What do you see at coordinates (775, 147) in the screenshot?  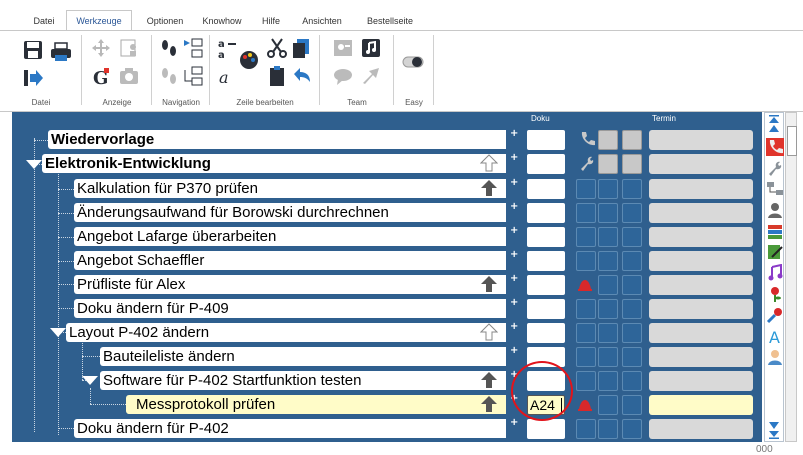 I see `phone-icon` at bounding box center [775, 147].